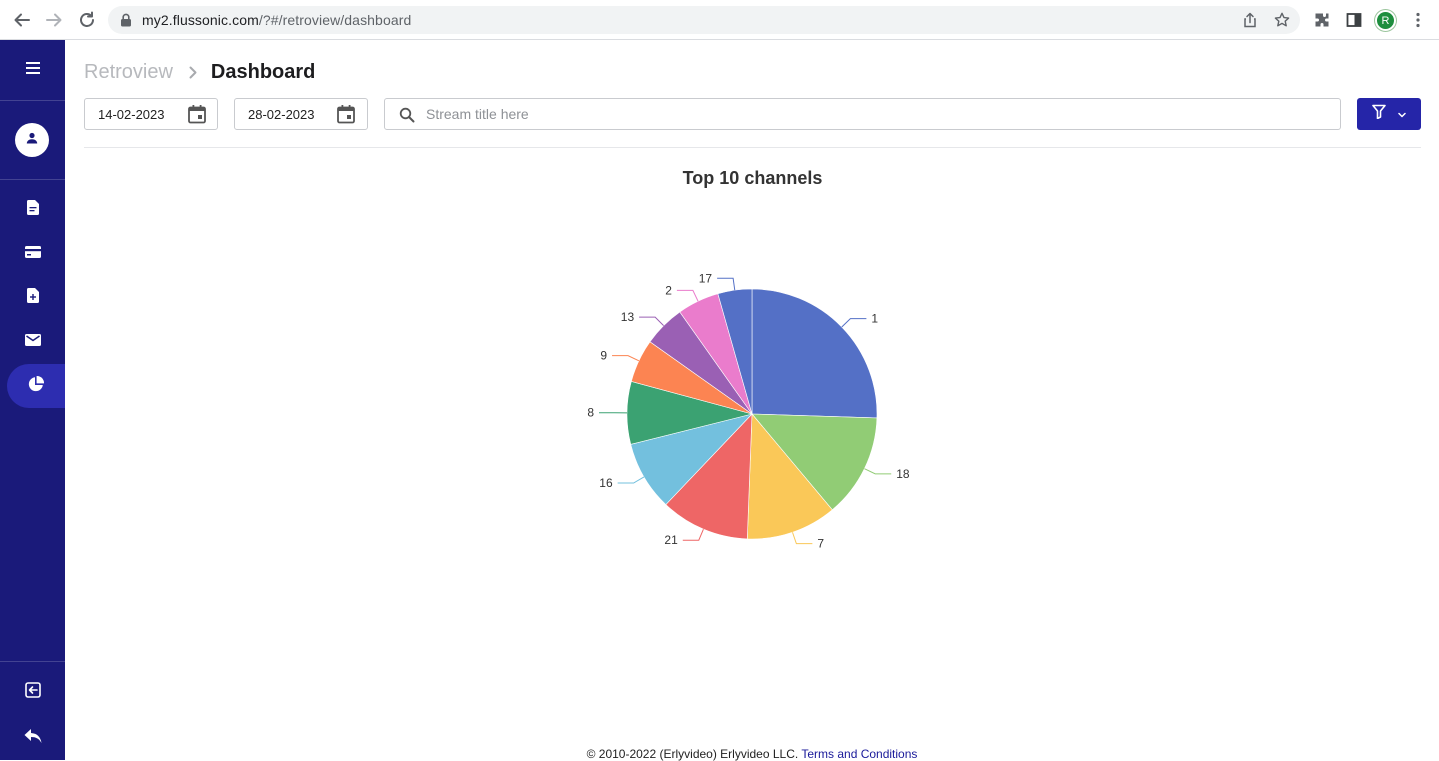  I want to click on menu-icon, so click(33, 70).